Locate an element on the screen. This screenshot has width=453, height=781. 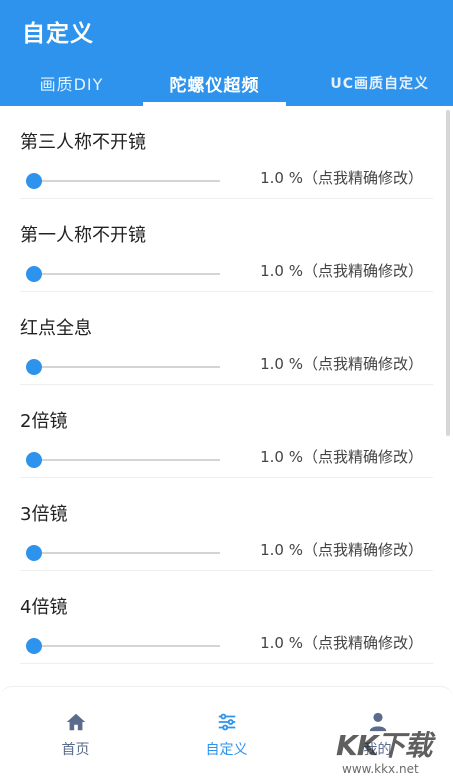
home-icon is located at coordinates (75, 722).